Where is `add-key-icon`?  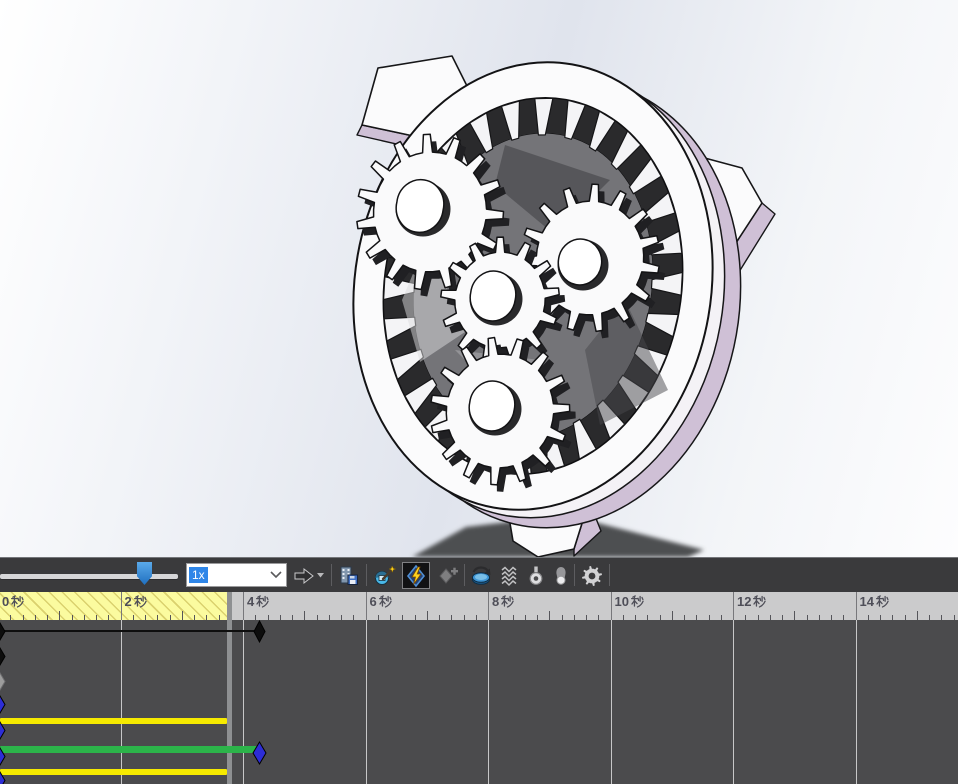
add-key-icon is located at coordinates (448, 575).